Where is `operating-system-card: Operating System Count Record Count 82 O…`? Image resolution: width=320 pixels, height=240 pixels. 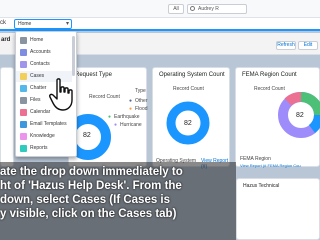 operating-system-card: Operating System Count Record Count 82 O… is located at coordinates (191, 118).